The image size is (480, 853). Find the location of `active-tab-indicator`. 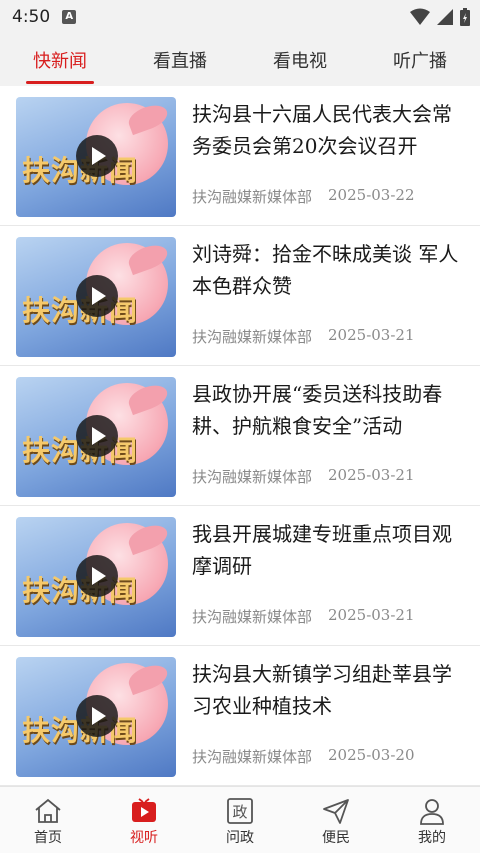

active-tab-indicator is located at coordinates (60, 82).